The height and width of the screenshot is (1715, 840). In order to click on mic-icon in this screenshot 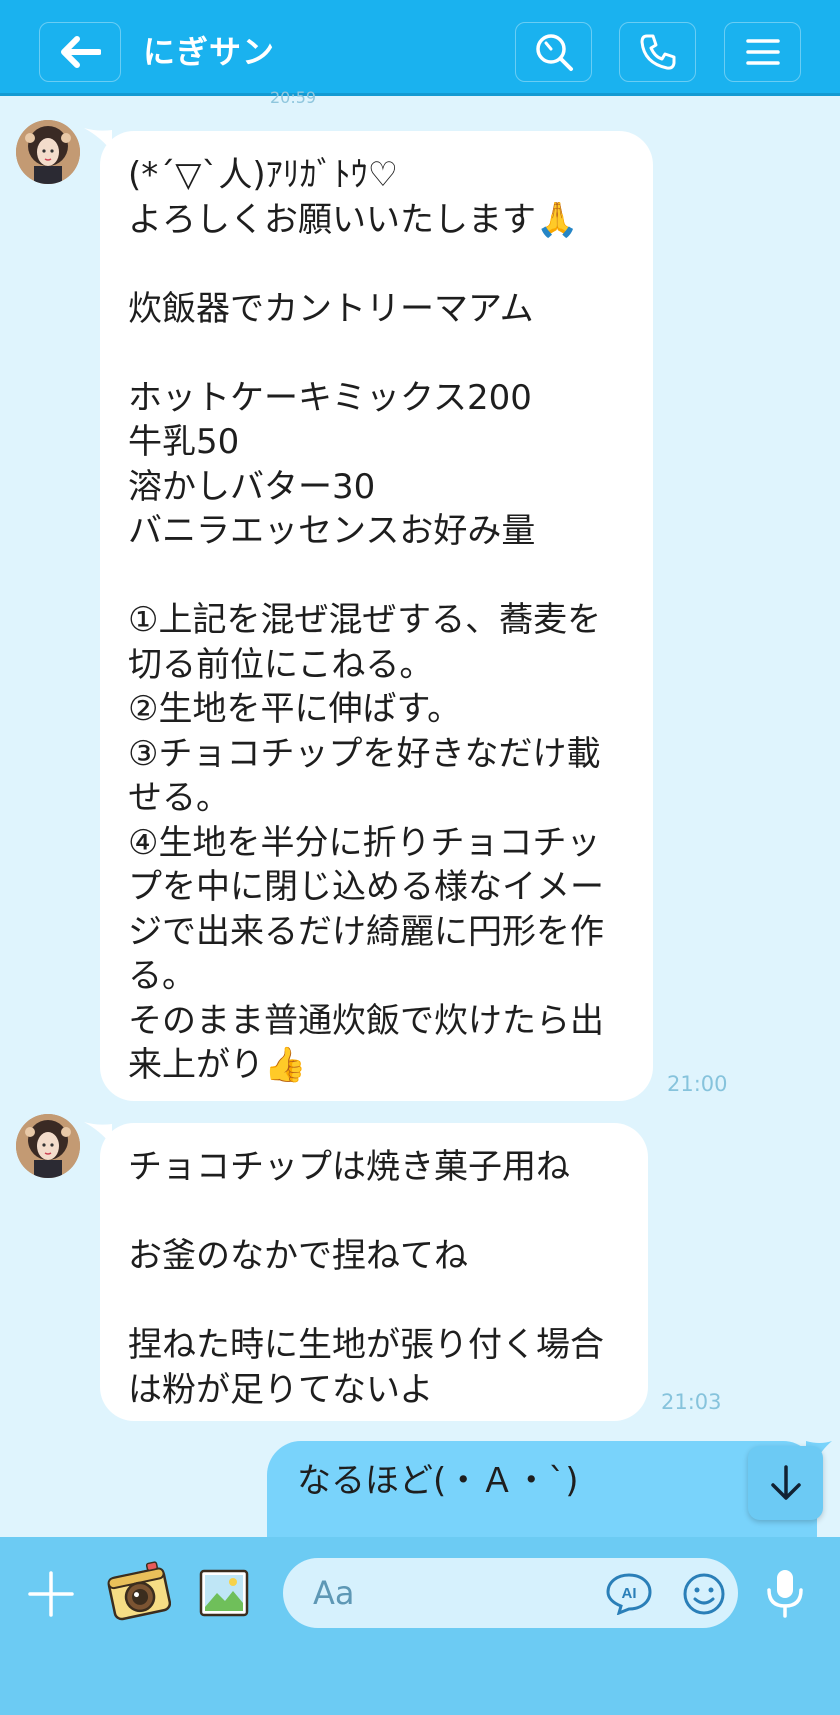, I will do `click(785, 1594)`.